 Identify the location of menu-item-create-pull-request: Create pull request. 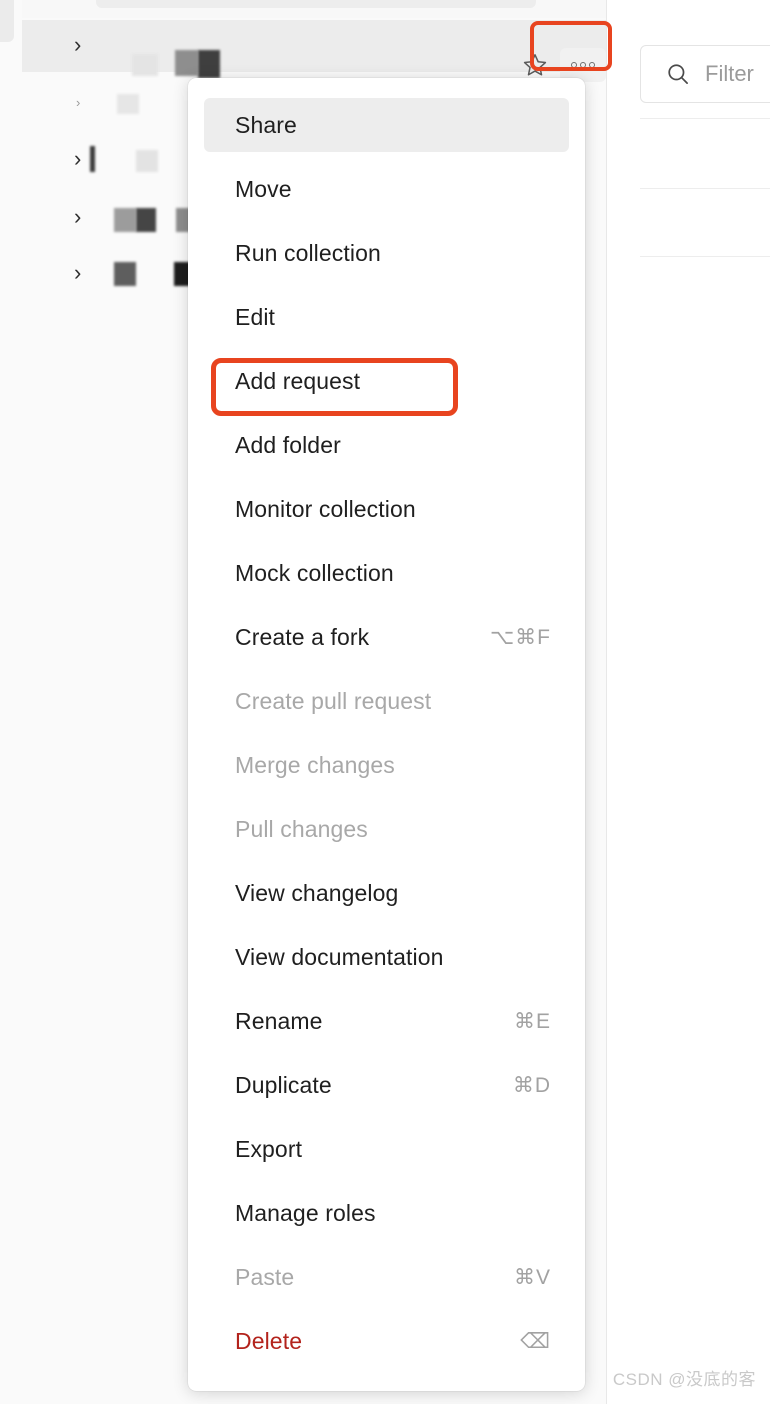
(386, 701).